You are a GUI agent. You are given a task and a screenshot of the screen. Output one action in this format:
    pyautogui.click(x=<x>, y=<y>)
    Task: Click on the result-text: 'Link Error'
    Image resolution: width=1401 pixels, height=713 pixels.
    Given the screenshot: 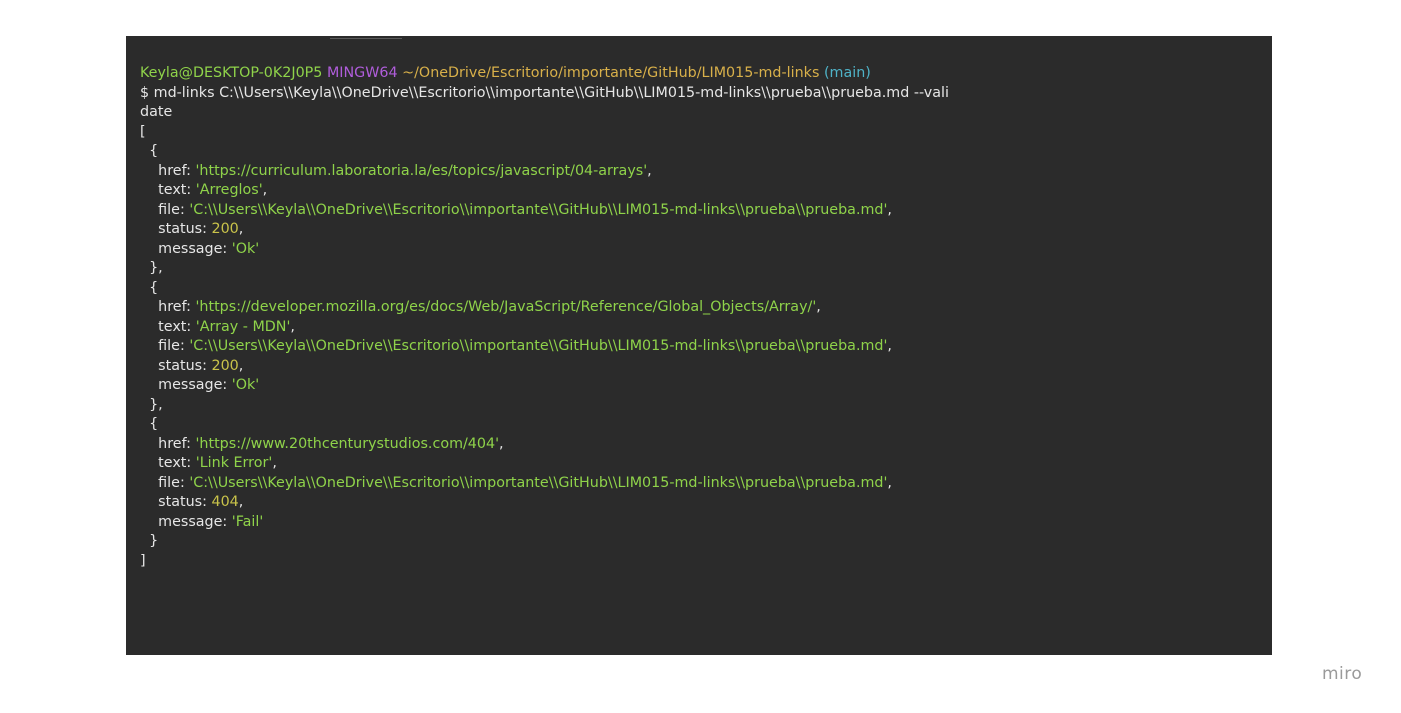 What is the action you would take?
    pyautogui.click(x=234, y=463)
    